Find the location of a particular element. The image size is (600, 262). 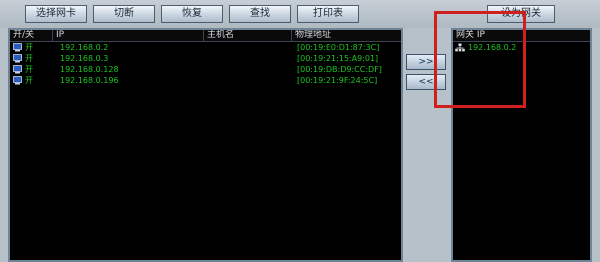

table-row: 开 192.168.0.3 [00:19:21:15:A9:01] is located at coordinates (205, 58).